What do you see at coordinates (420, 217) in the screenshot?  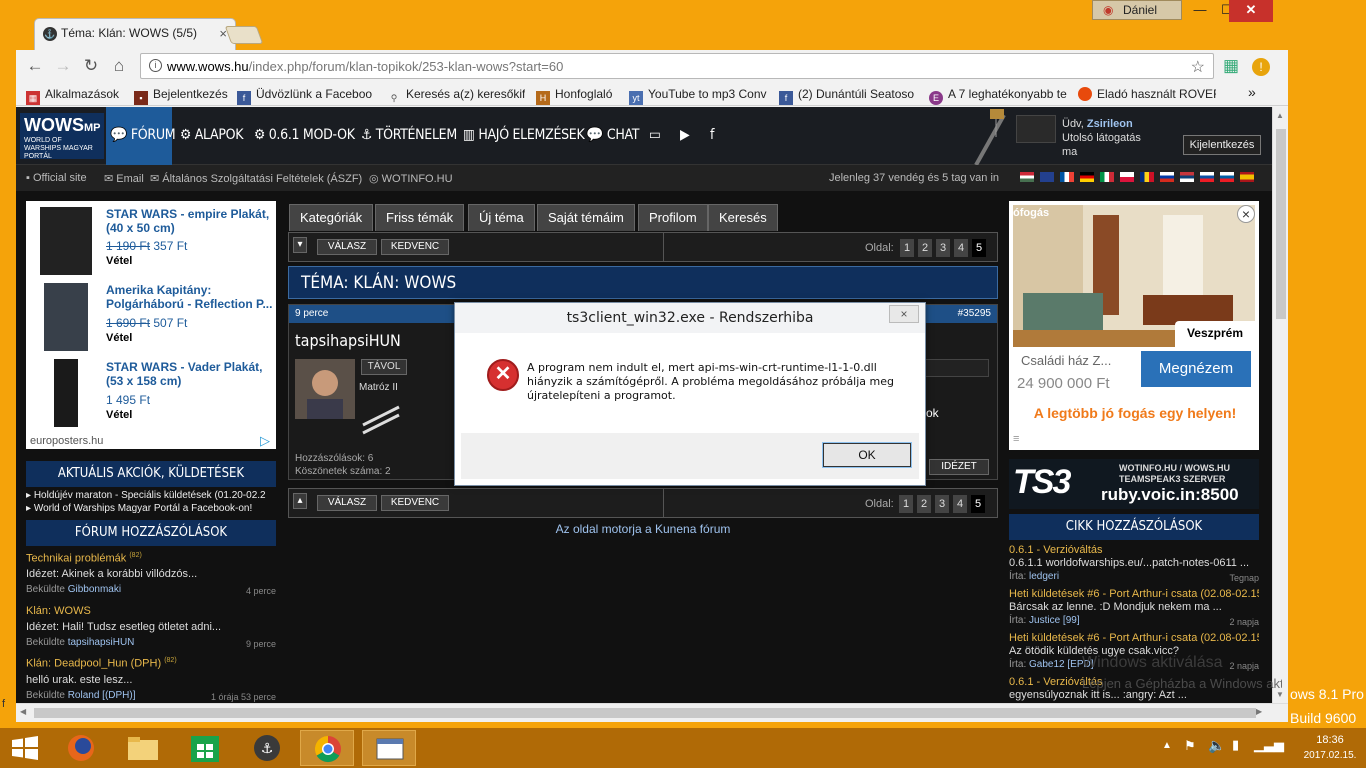 I see `tab-friss-temak: Friss témák` at bounding box center [420, 217].